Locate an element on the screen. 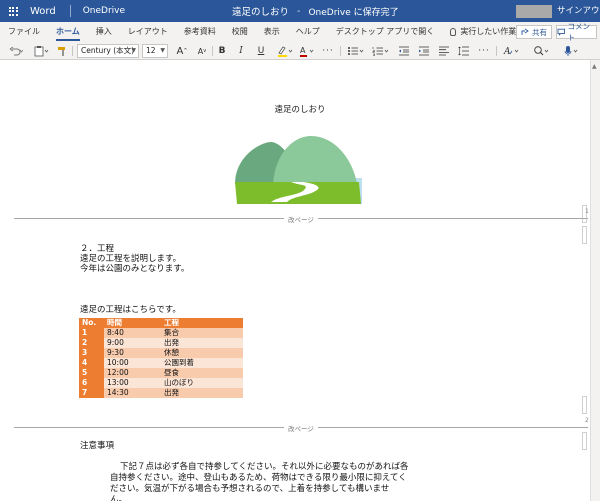  decrease-indent-button is located at coordinates (404, 51).